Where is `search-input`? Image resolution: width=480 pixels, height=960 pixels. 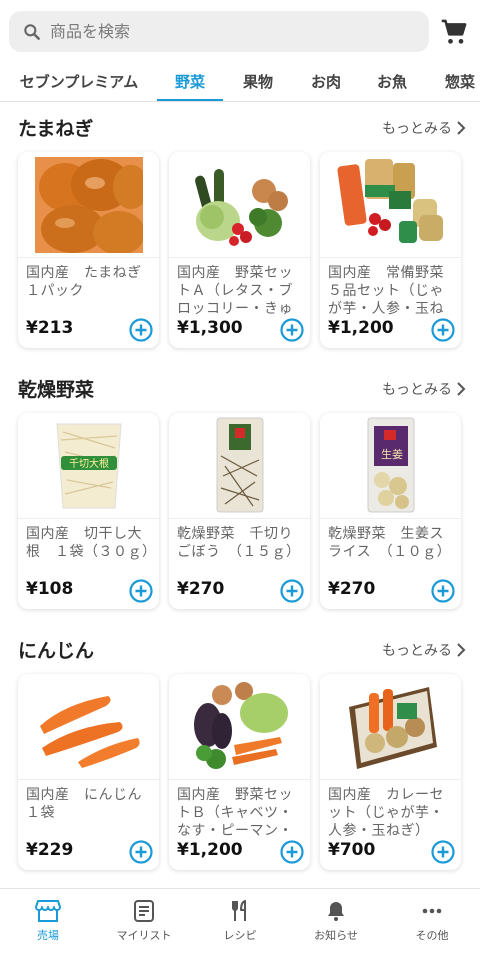 search-input is located at coordinates (220, 31).